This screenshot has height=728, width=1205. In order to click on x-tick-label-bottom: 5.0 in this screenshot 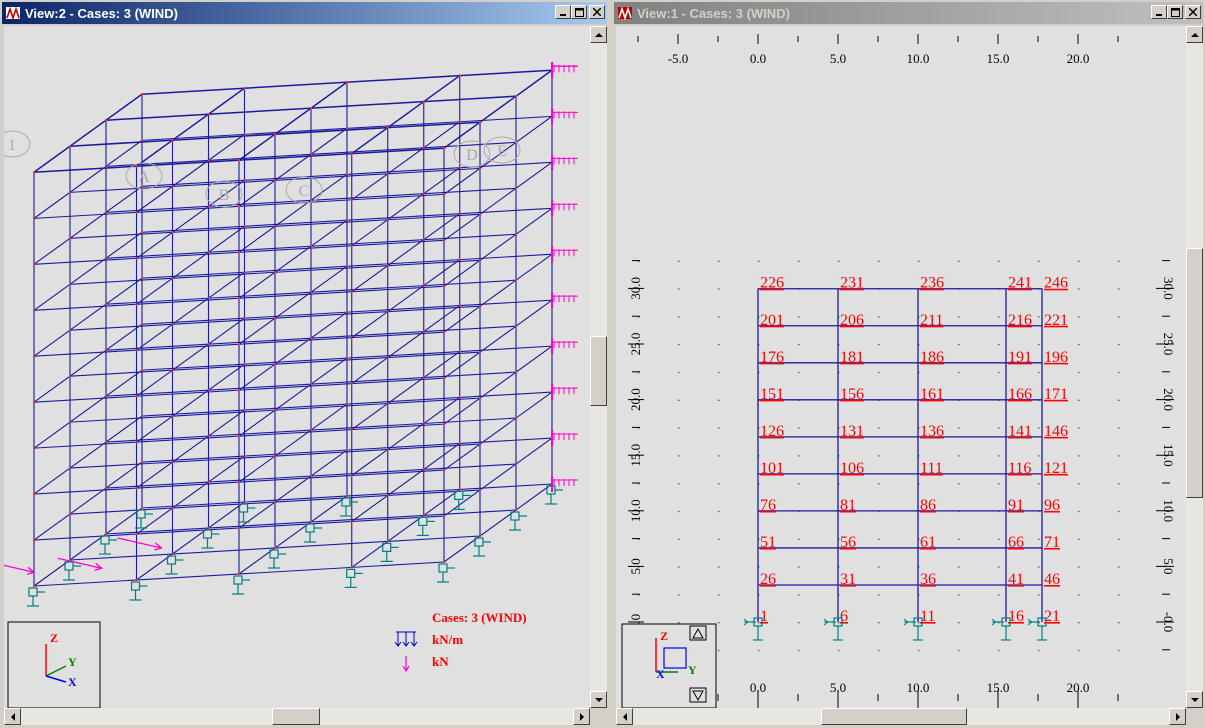, I will do `click(838, 687)`.